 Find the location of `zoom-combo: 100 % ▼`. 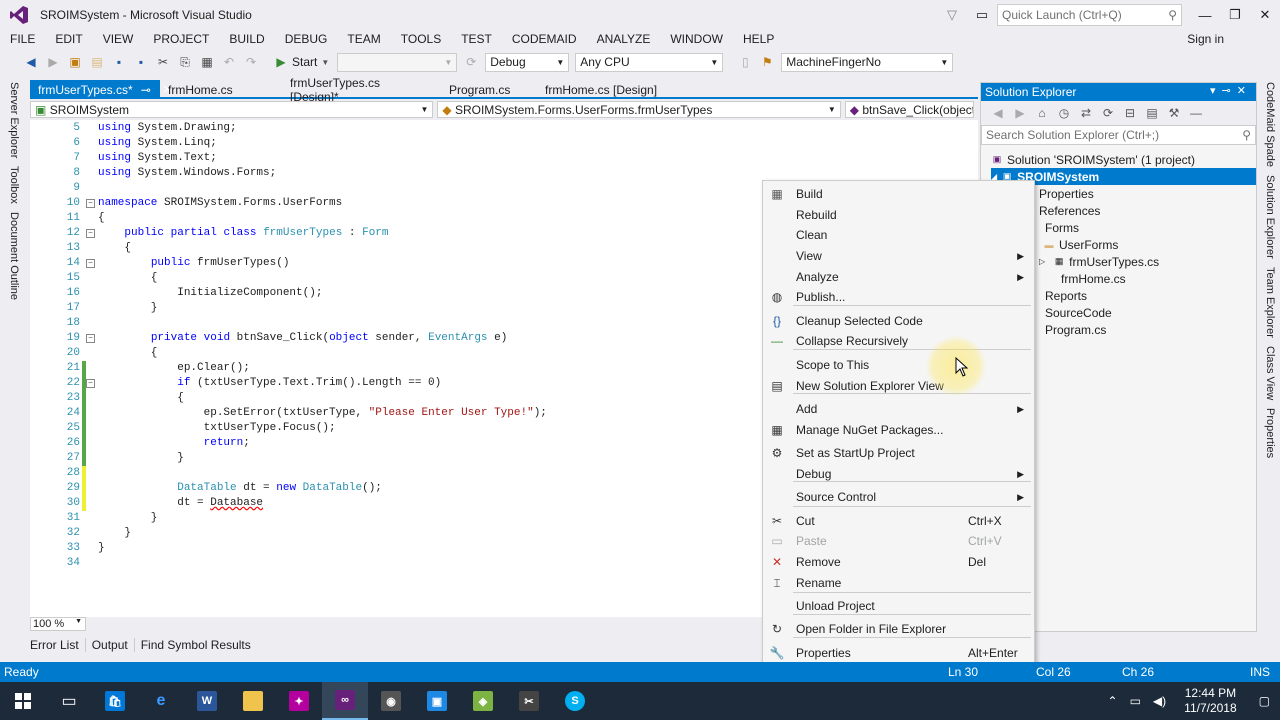

zoom-combo: 100 % ▼ is located at coordinates (58, 624).